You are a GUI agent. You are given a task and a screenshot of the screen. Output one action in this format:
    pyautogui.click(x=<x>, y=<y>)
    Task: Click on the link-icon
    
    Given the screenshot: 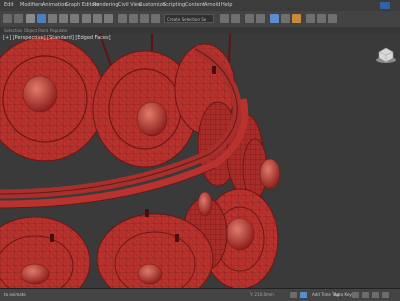 What is the action you would take?
    pyautogui.click(x=30, y=18)
    